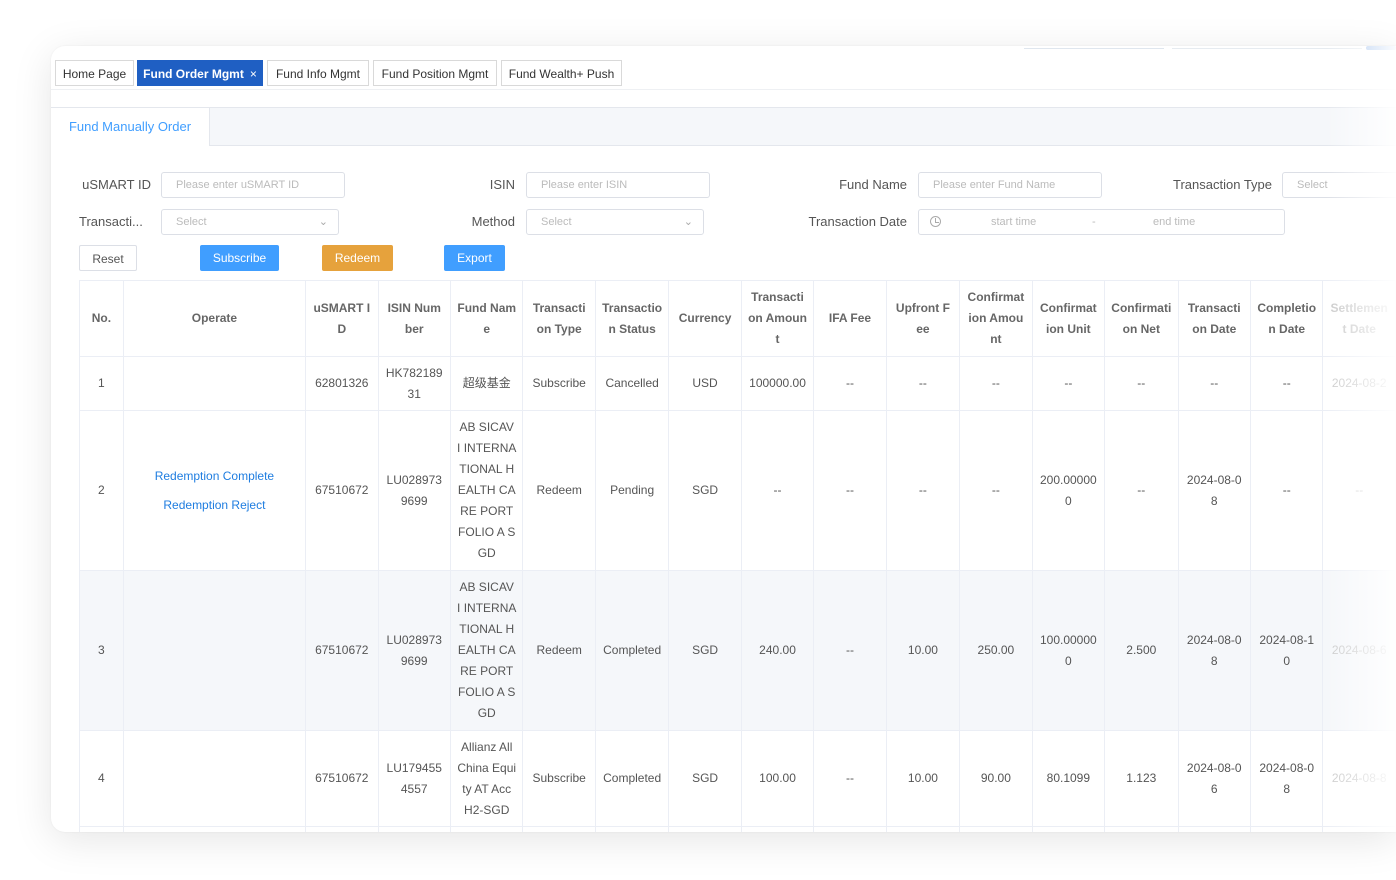 This screenshot has height=880, width=1396. Describe the element at coordinates (996, 778) in the screenshot. I see `cell-confirmation-amount: 90.00` at that location.